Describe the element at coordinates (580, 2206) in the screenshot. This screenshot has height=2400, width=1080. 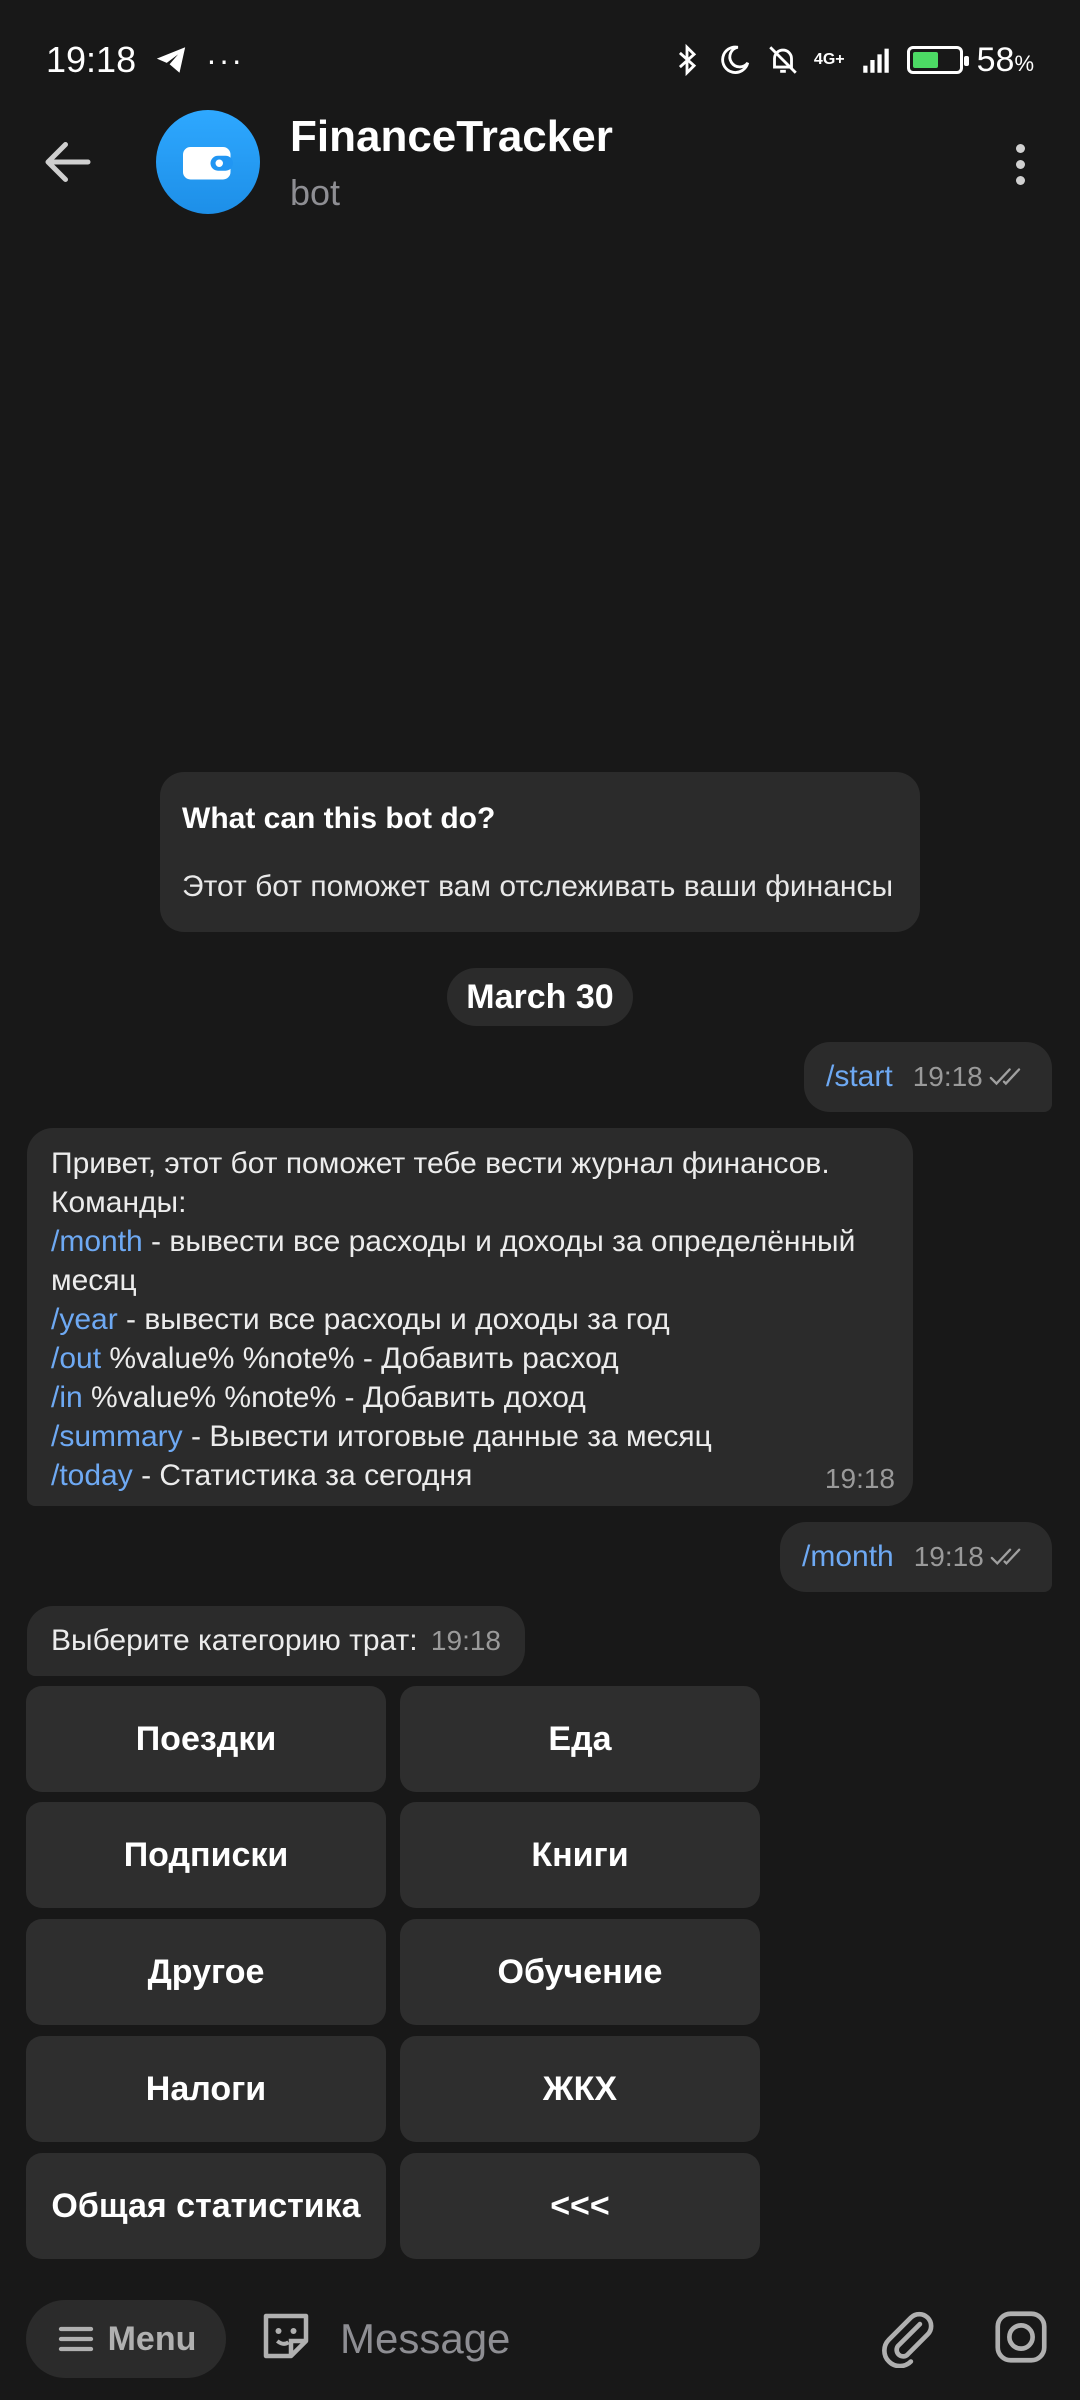
I see `back-keyboard-button: <<<` at that location.